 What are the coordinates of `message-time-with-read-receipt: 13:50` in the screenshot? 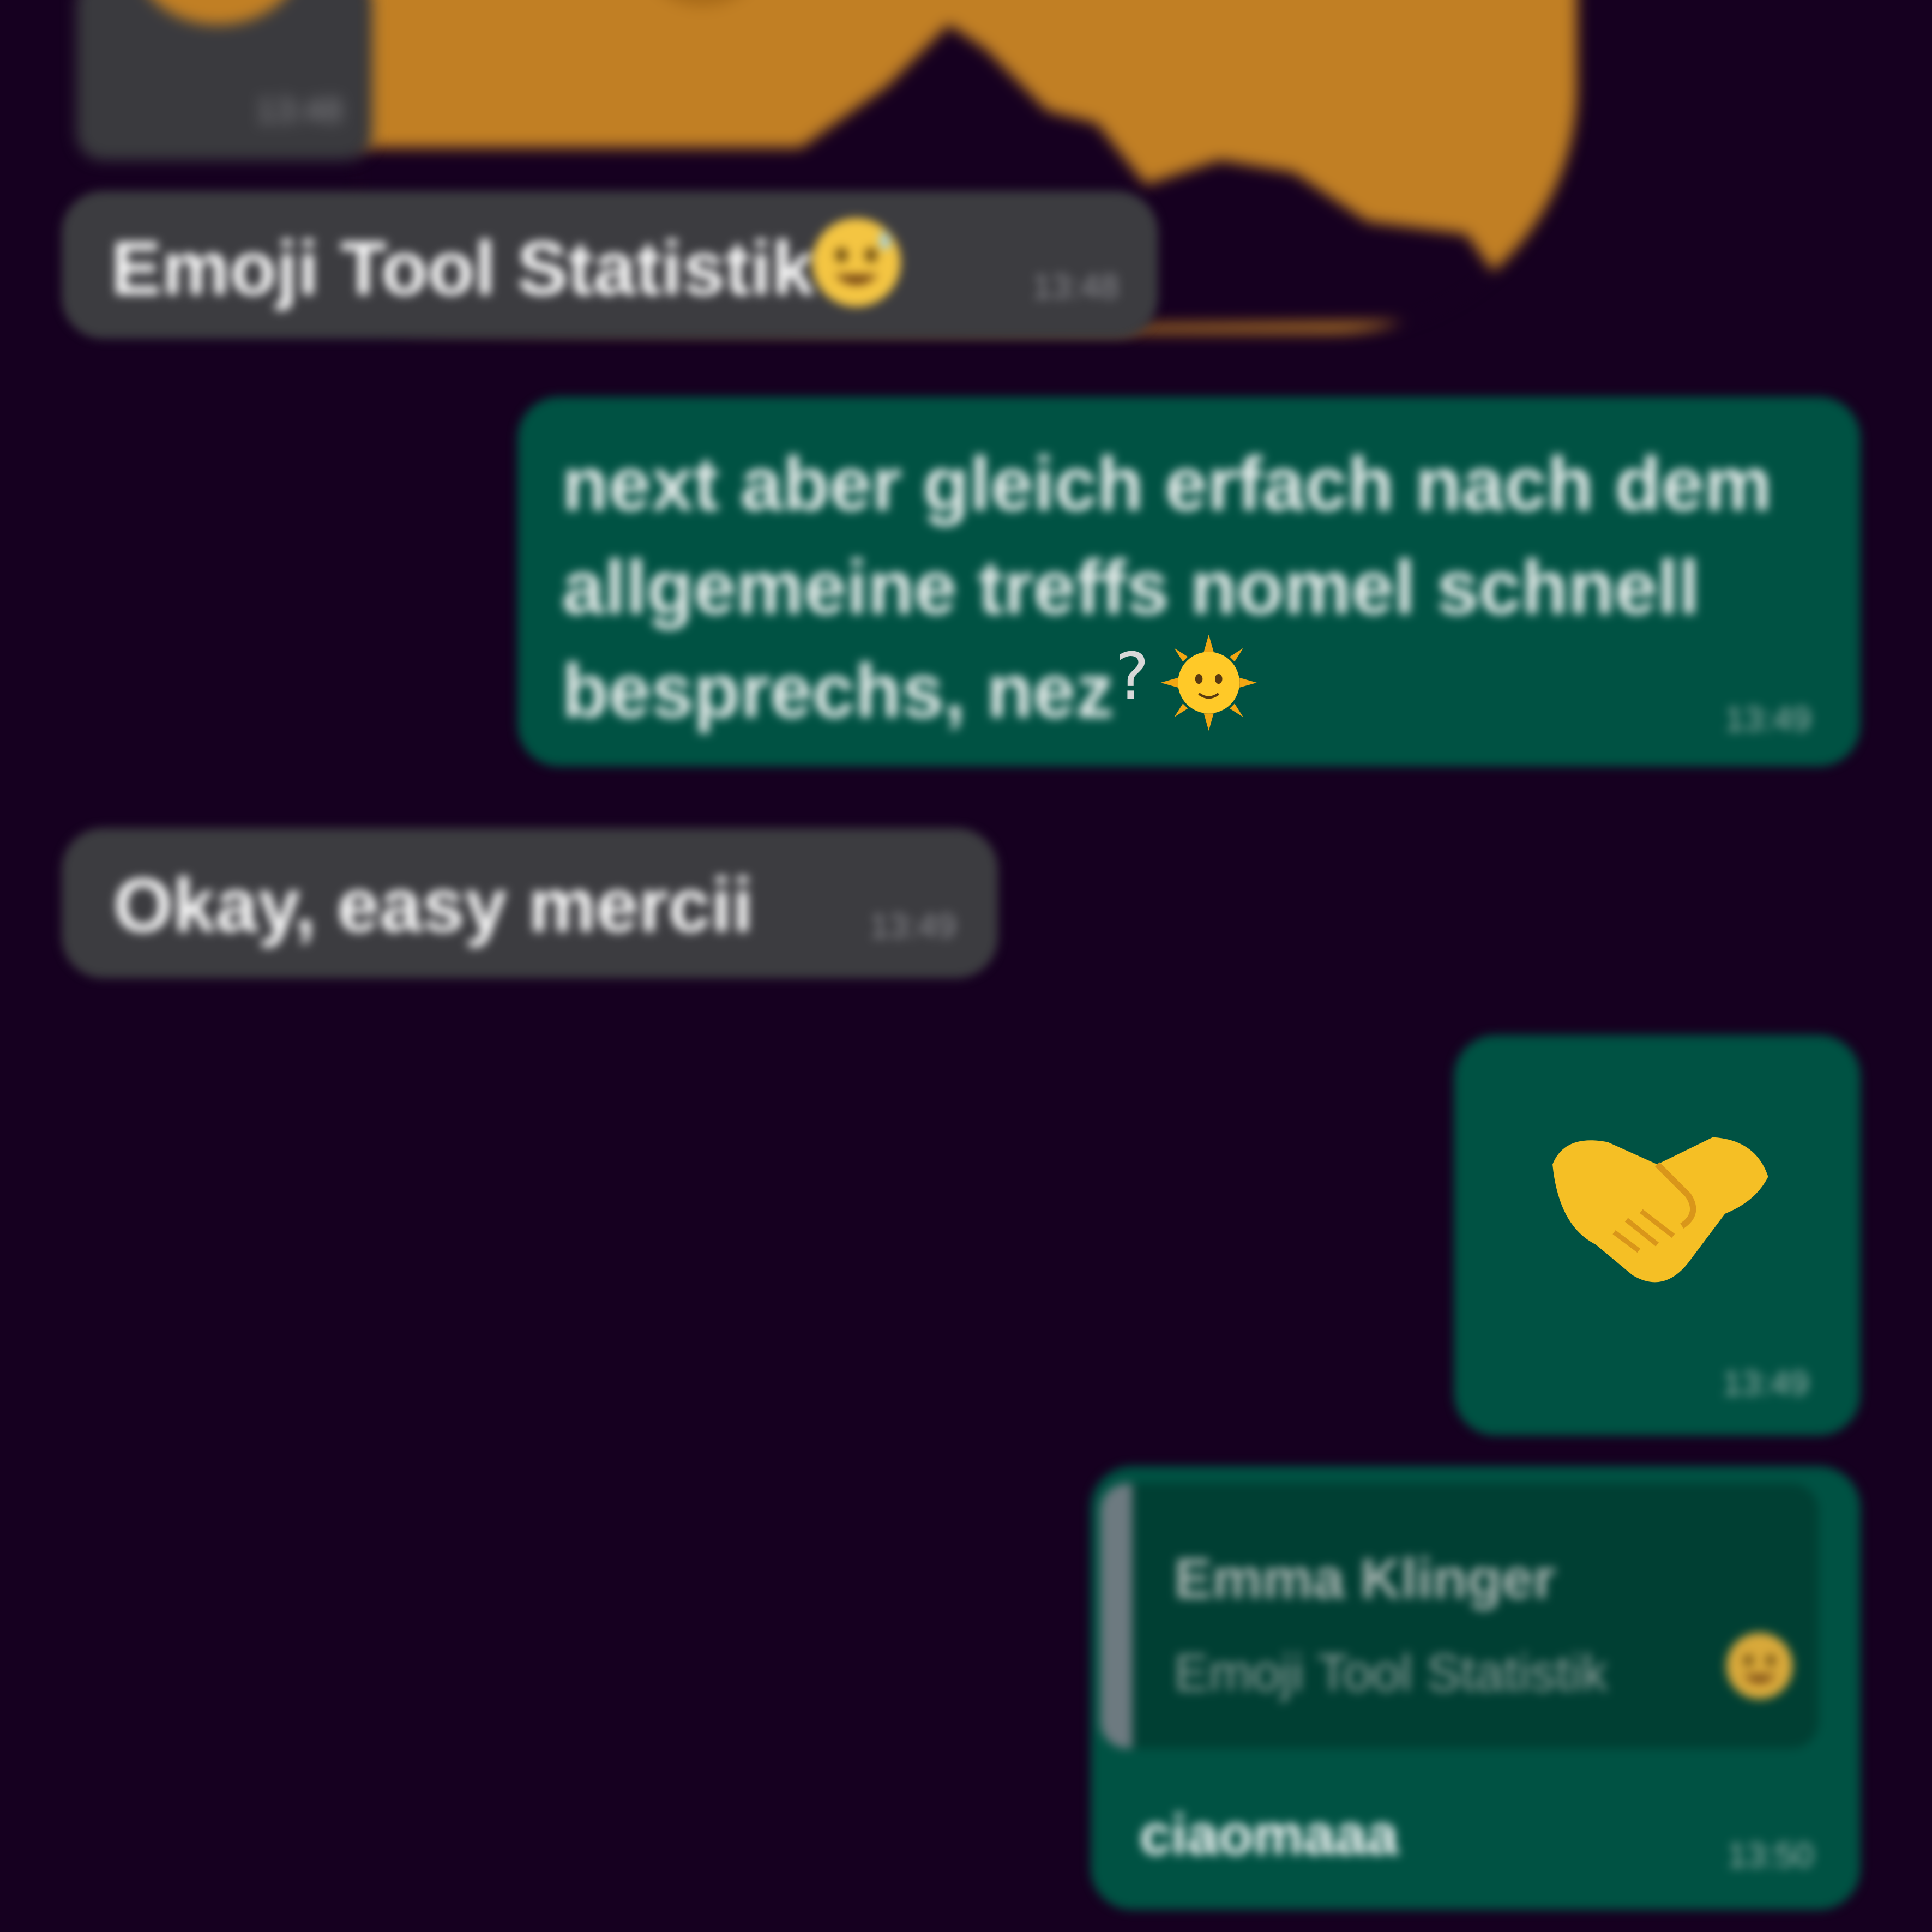 It's located at (1770, 1854).